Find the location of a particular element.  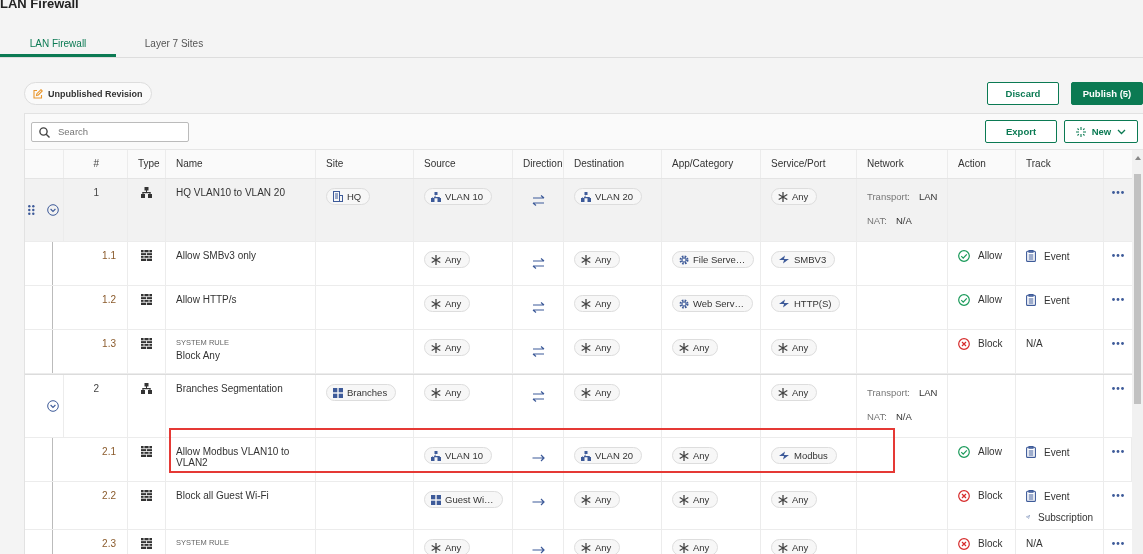

drag-handle-icon is located at coordinates (31, 210).